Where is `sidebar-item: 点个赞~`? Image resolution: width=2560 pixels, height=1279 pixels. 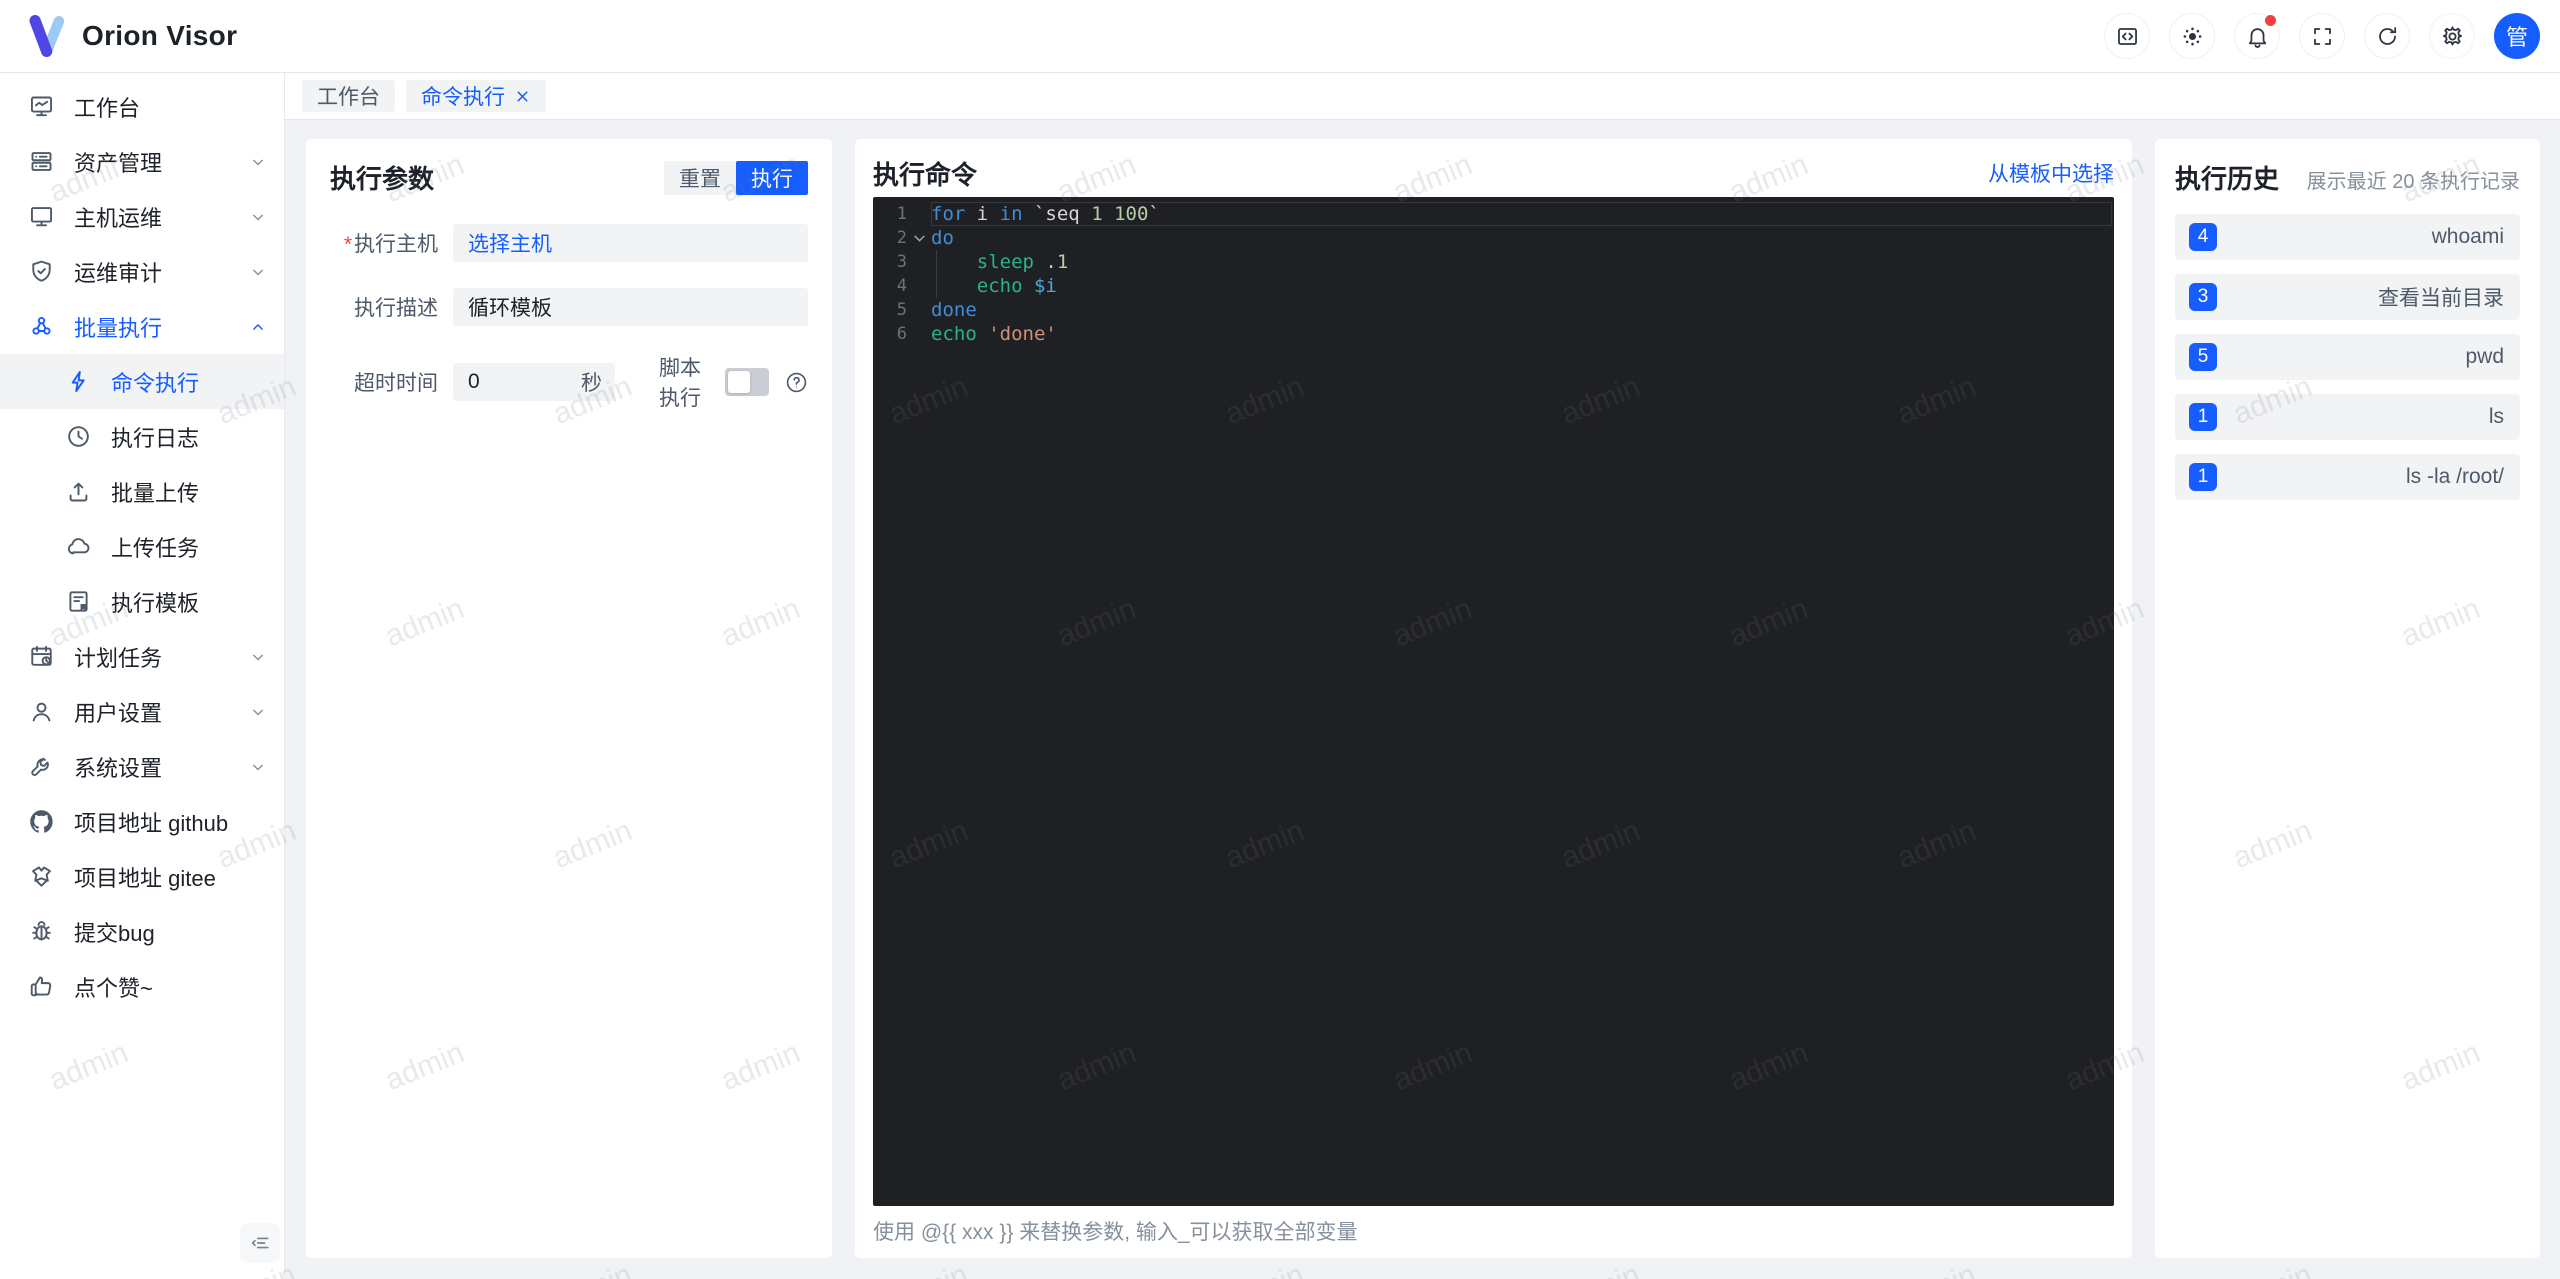 sidebar-item: 点个赞~ is located at coordinates (142, 986).